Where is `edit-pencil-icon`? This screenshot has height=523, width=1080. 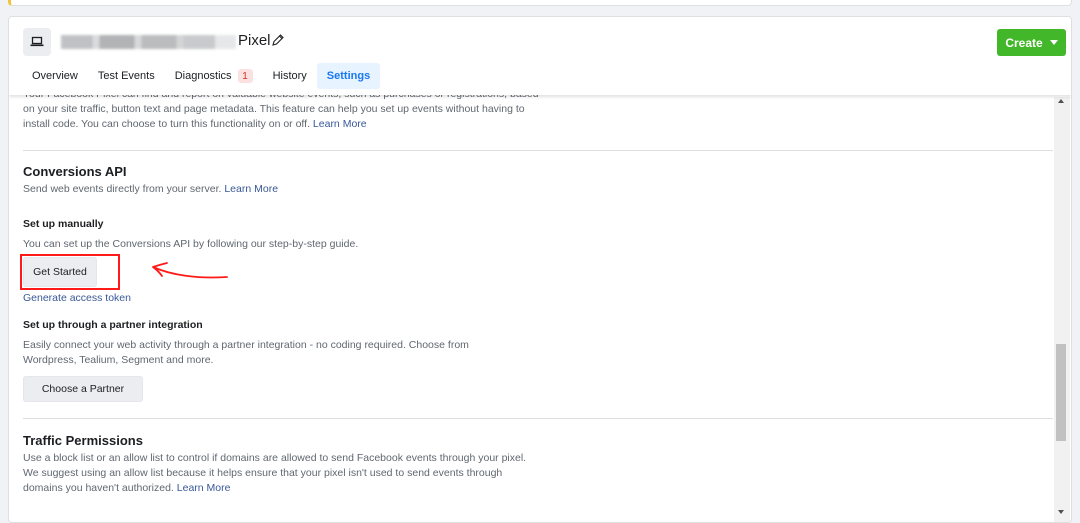 edit-pencil-icon is located at coordinates (278, 40).